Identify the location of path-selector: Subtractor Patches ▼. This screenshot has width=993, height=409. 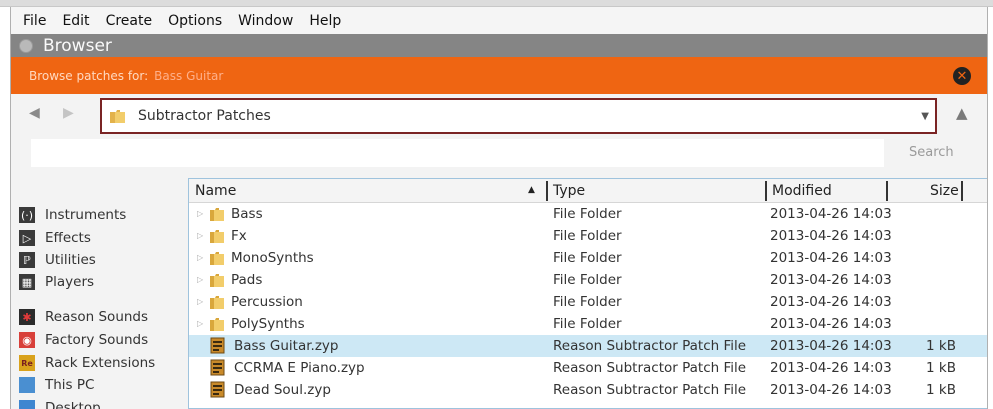
(518, 116).